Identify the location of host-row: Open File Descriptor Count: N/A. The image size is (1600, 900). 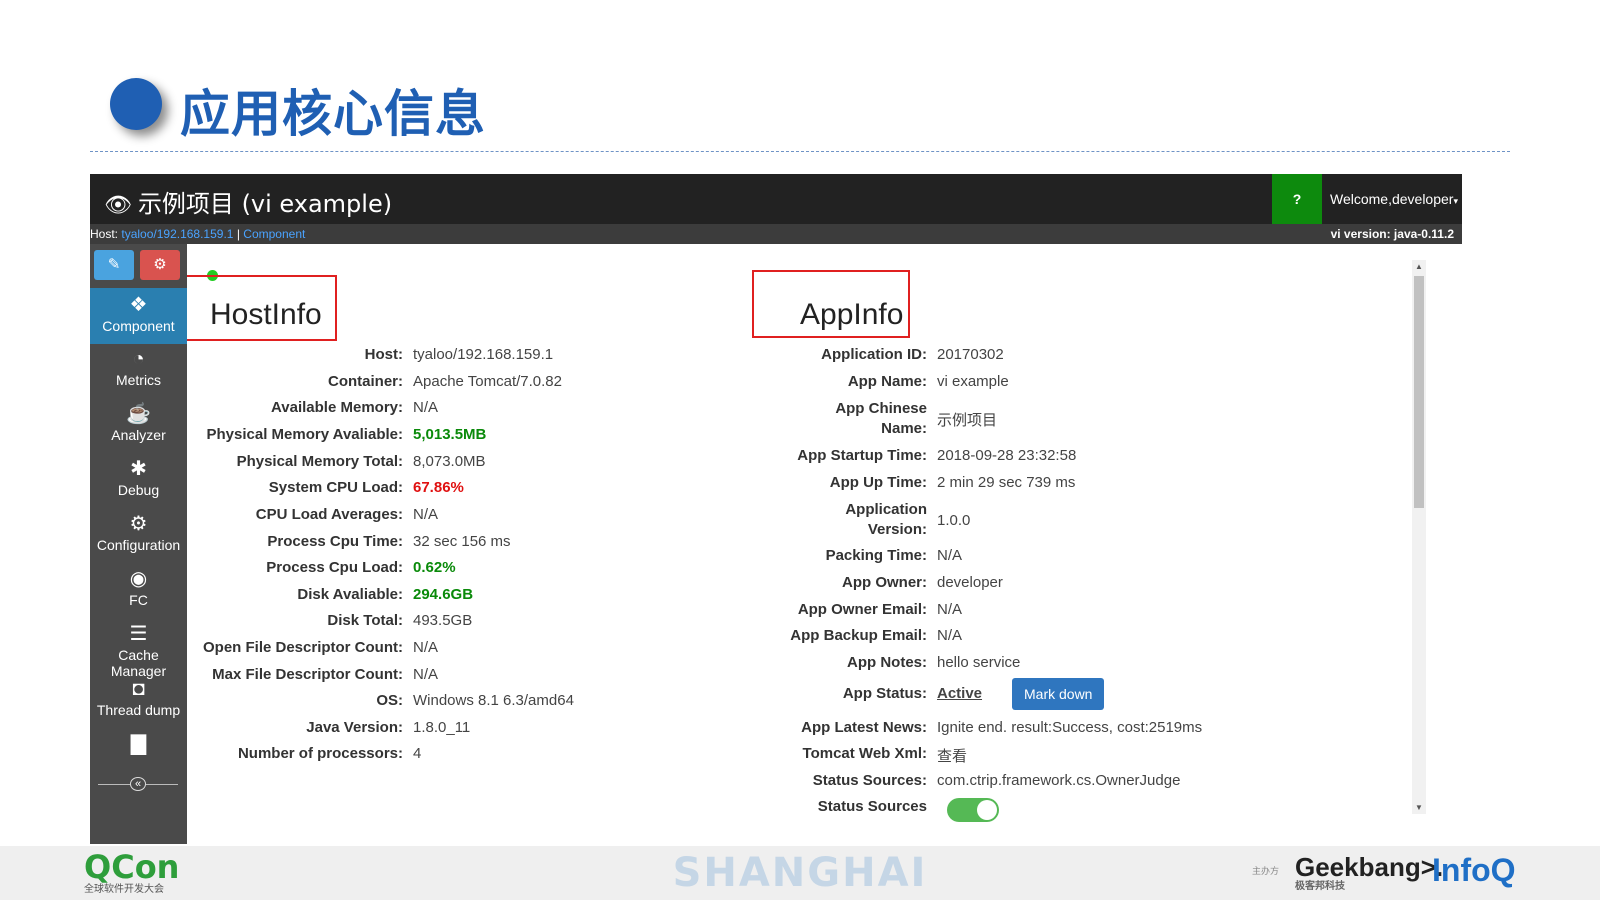
(312, 647).